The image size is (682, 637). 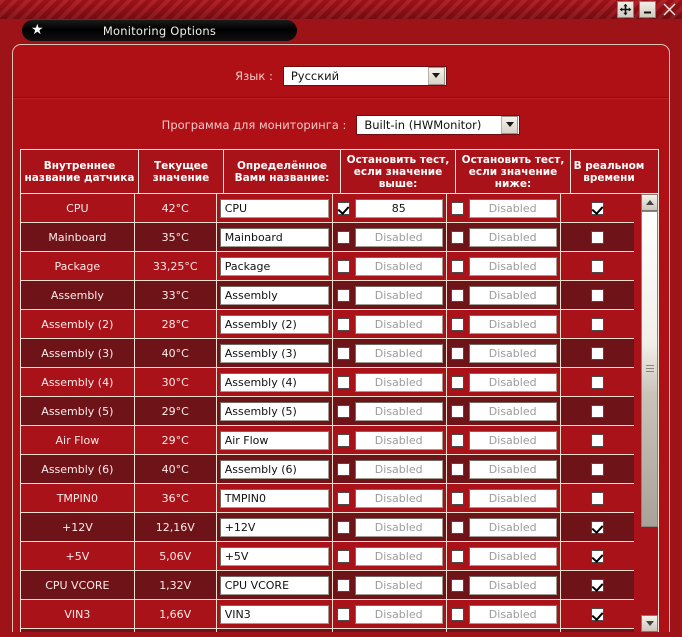 I want to click on move-button, so click(x=625, y=9).